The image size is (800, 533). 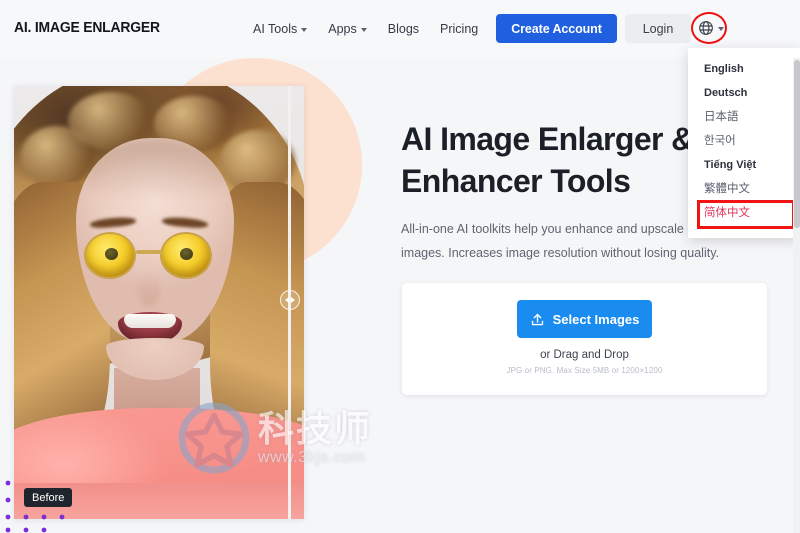 I want to click on nav-item-ai-tools: AI Tools, so click(x=280, y=29).